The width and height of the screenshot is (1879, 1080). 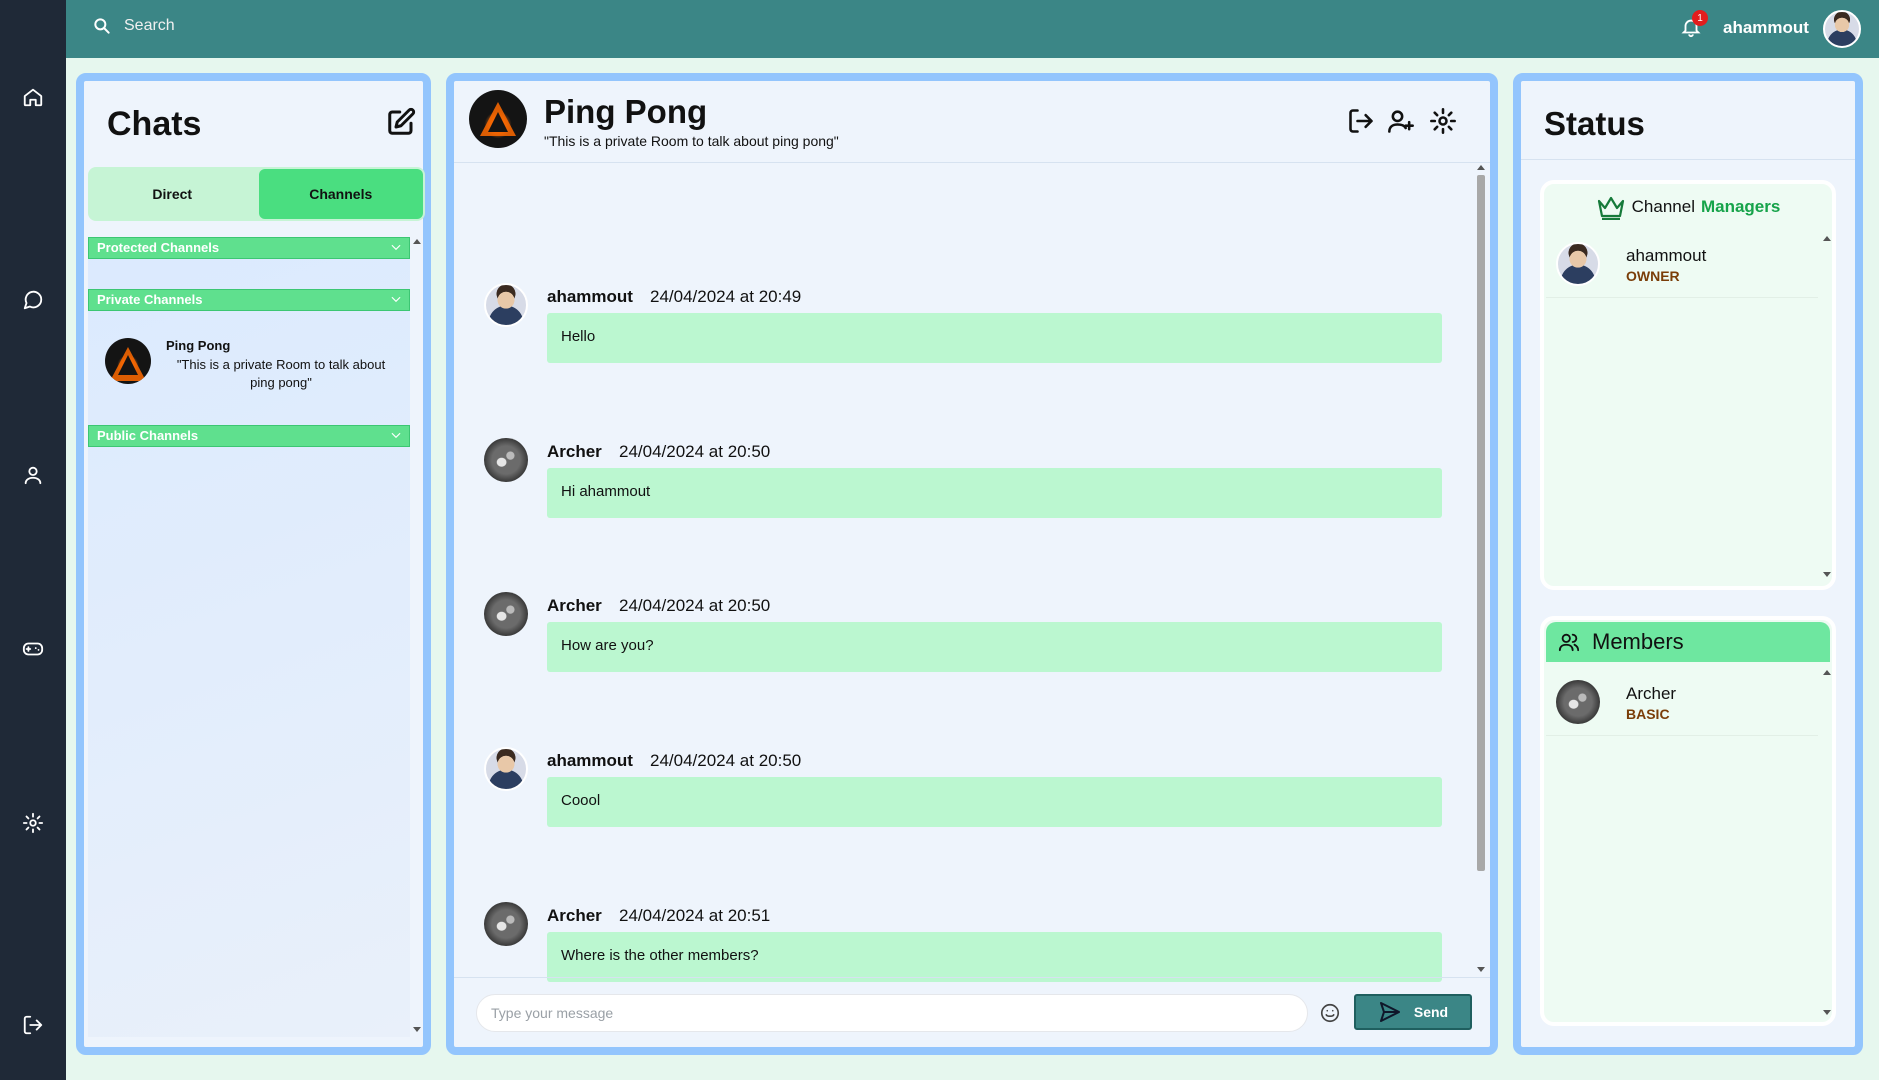 What do you see at coordinates (33, 300) in the screenshot?
I see `chat-icon` at bounding box center [33, 300].